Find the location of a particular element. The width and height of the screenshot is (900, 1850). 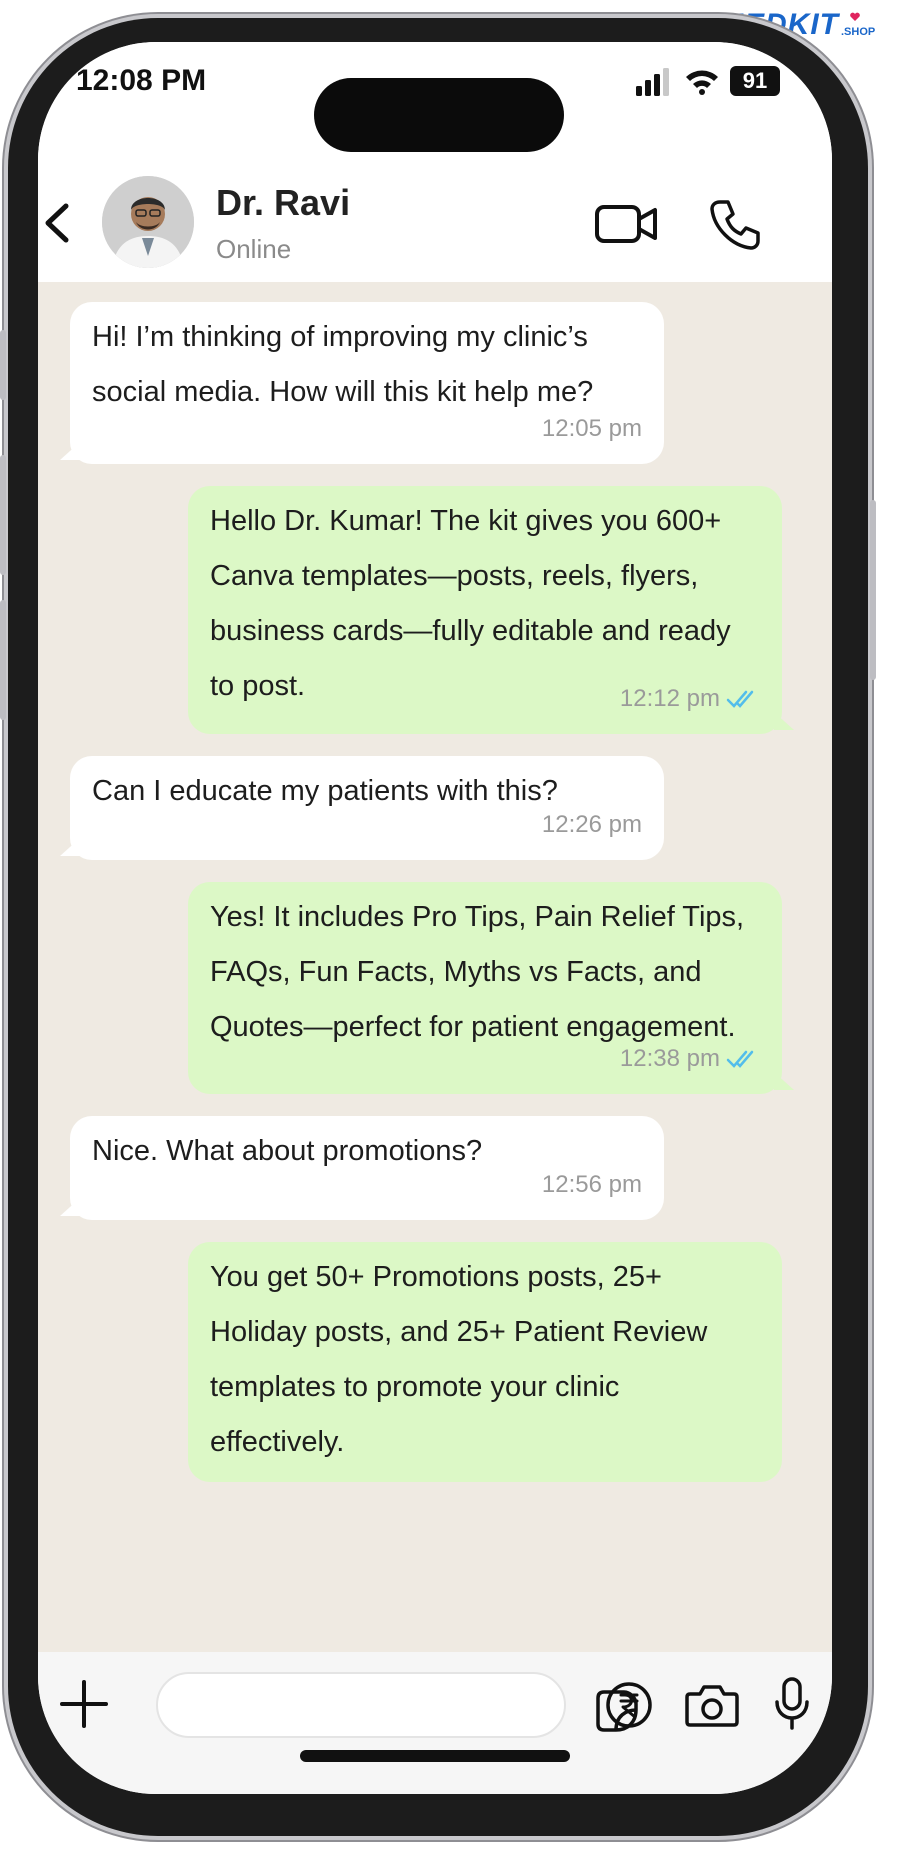

message-input is located at coordinates (397, 1705).